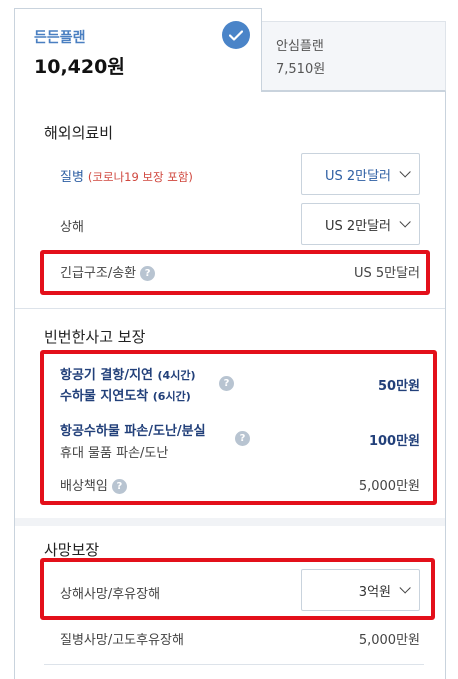 This screenshot has height=679, width=458. Describe the element at coordinates (72, 550) in the screenshot. I see `section-title-death: 사망보장` at that location.